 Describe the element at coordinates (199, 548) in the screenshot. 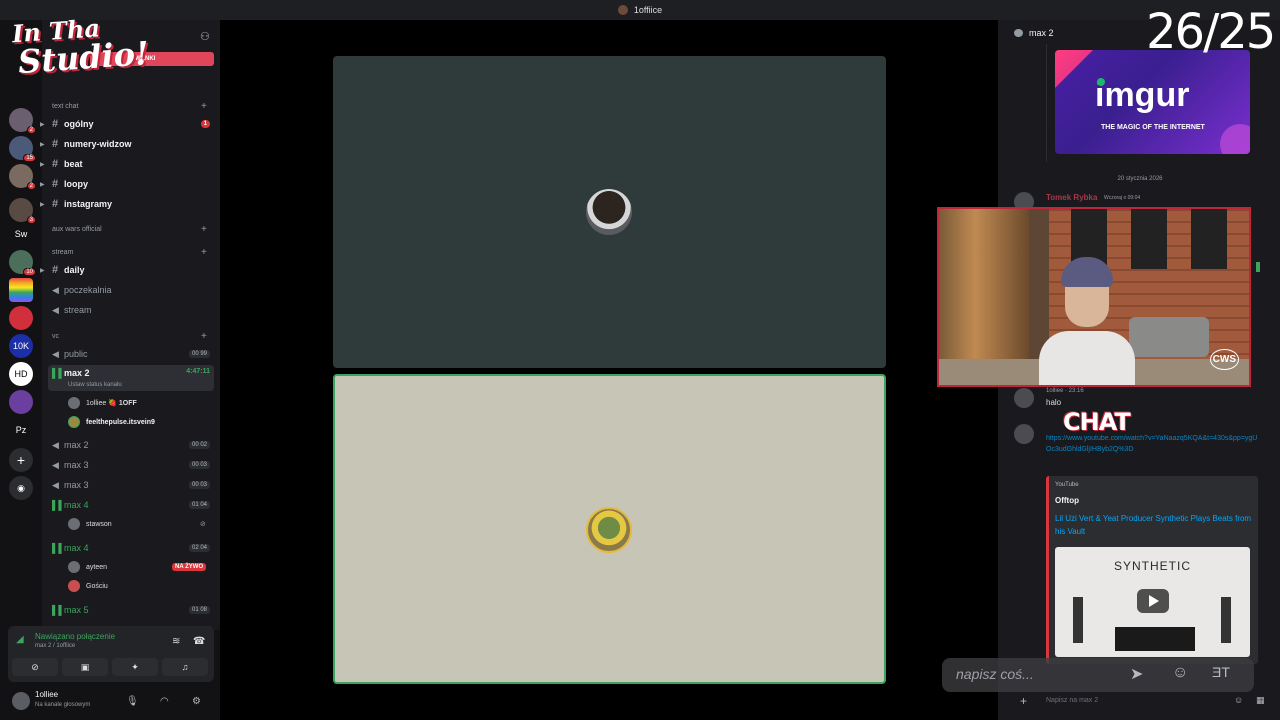

I see `user-count: 02 04` at that location.